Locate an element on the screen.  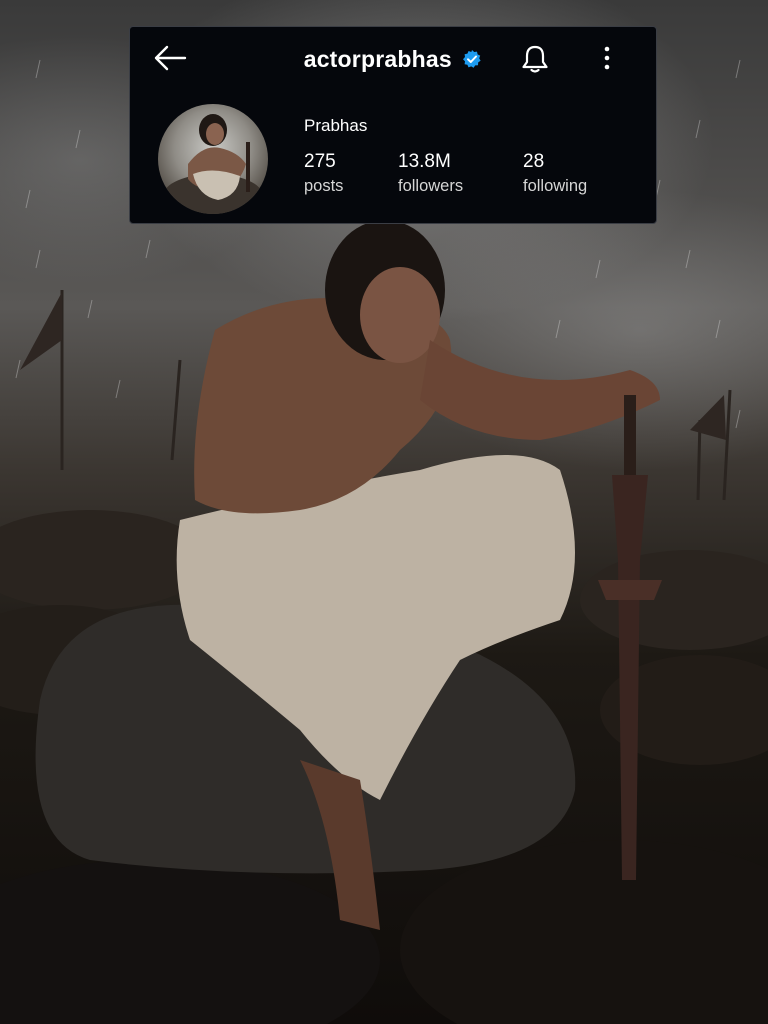
following-count: 28 is located at coordinates (534, 161).